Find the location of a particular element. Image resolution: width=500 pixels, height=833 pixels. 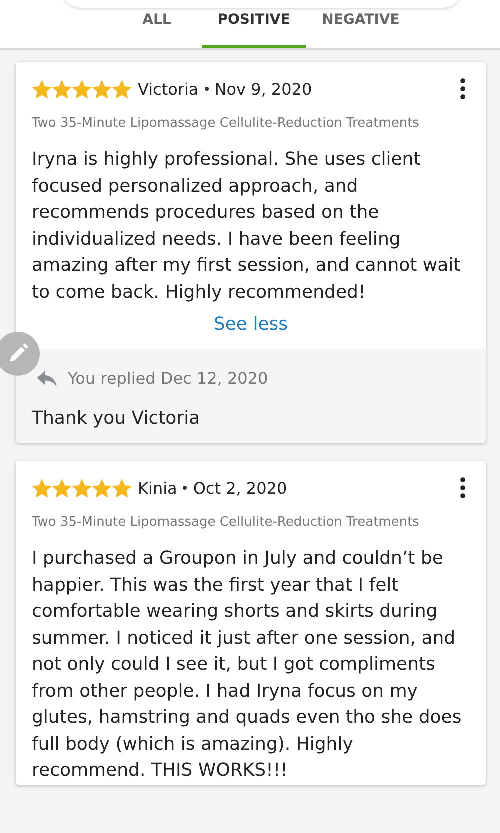

see-less-link: See less is located at coordinates (251, 324).